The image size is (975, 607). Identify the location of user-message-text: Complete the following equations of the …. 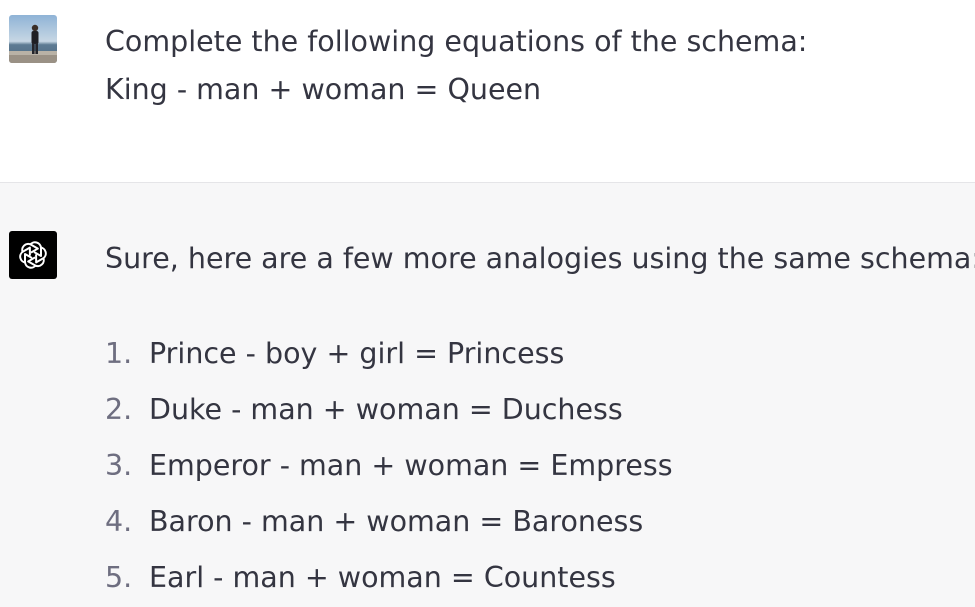
(456, 66).